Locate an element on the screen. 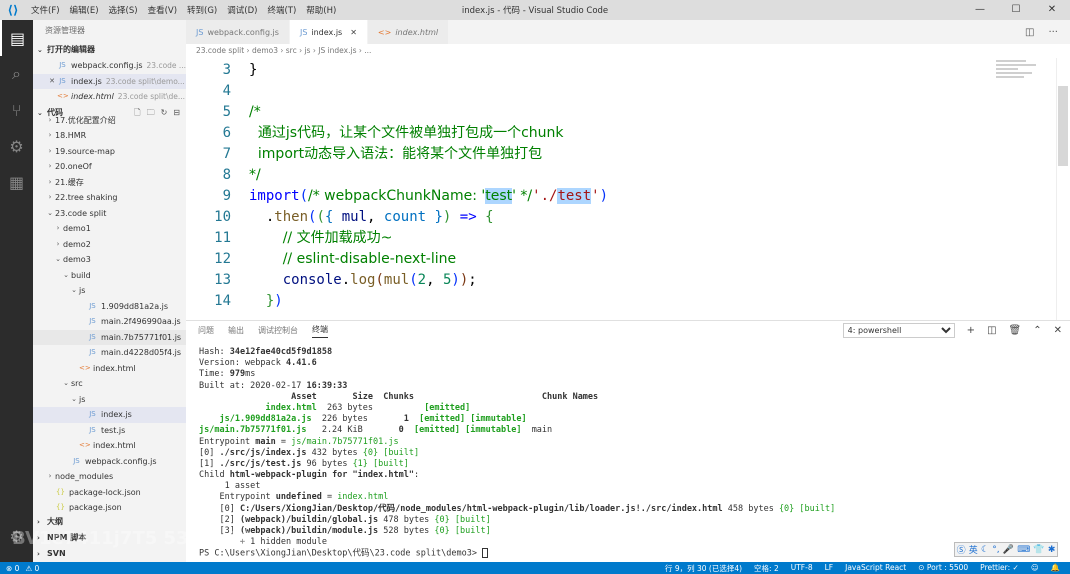 The width and height of the screenshot is (1070, 574). ime-moon-icon: ☾ is located at coordinates (985, 550).